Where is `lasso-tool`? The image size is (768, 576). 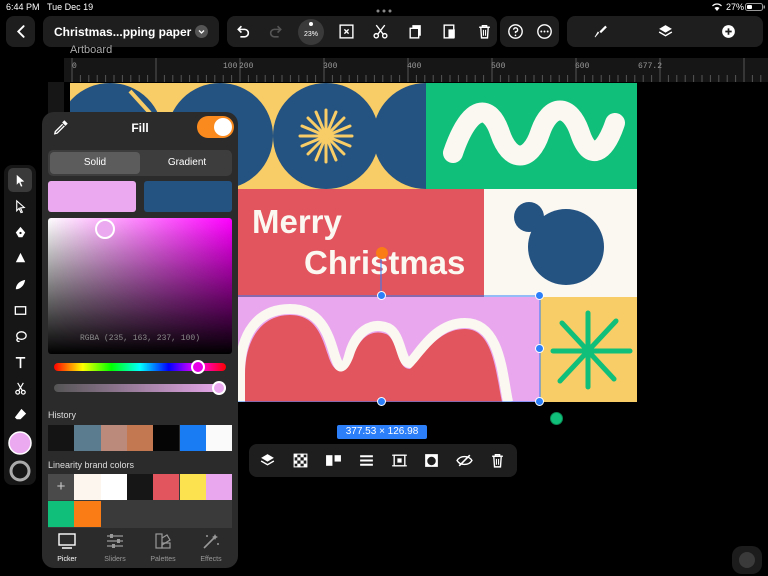 lasso-tool is located at coordinates (20, 336).